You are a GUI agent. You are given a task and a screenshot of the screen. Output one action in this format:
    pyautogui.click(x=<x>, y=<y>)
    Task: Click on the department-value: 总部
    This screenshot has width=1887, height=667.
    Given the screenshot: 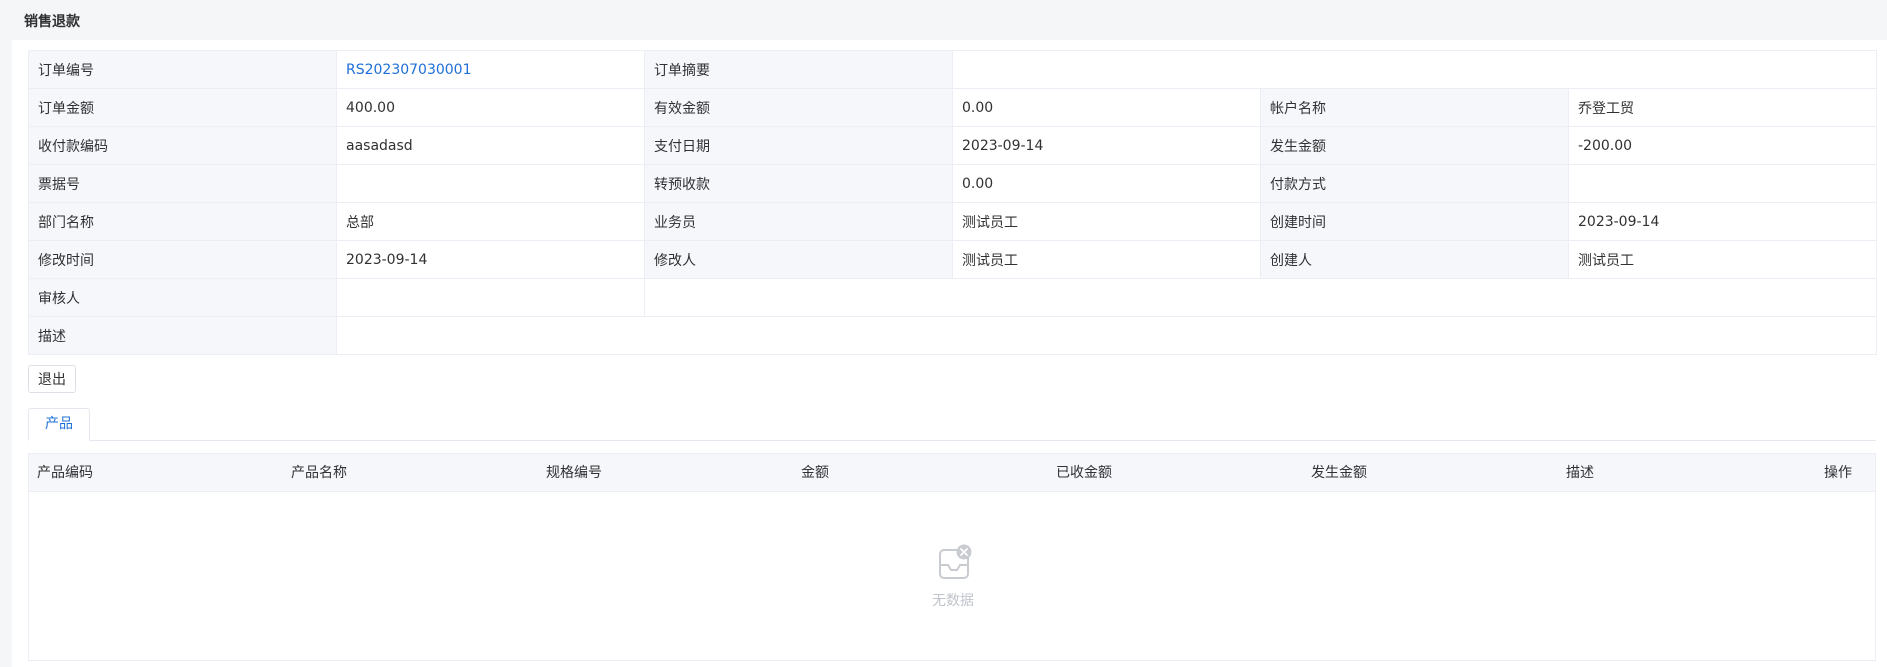 What is the action you would take?
    pyautogui.click(x=490, y=221)
    